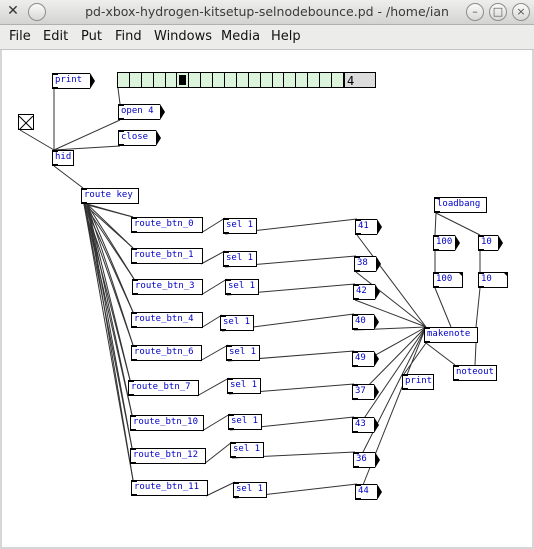 This screenshot has width=534, height=549. I want to click on object-box-s1: sel 1, so click(240, 259).